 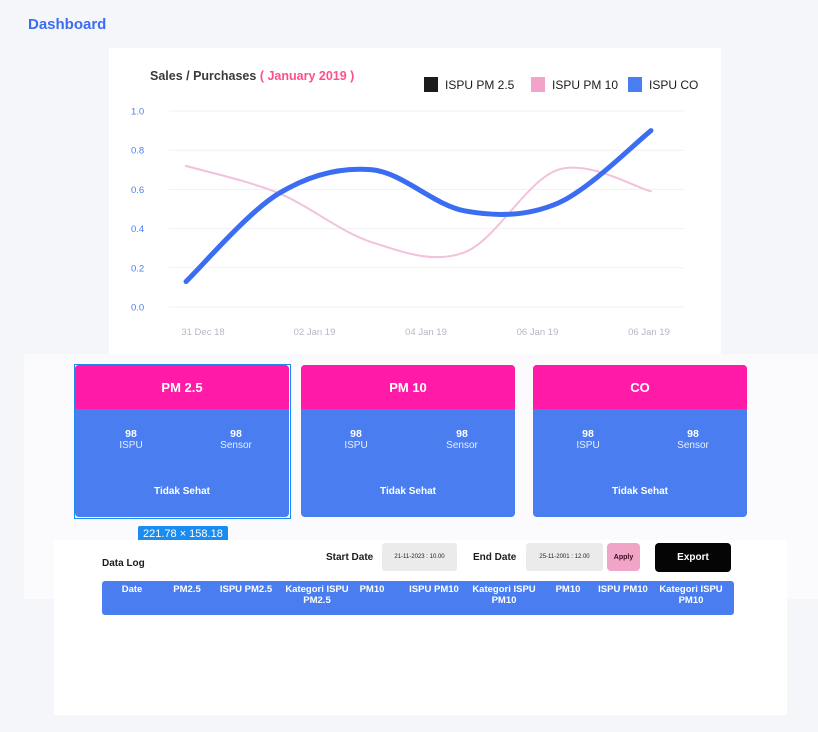 What do you see at coordinates (372, 589) in the screenshot?
I see `column-header-pm10: PM10` at bounding box center [372, 589].